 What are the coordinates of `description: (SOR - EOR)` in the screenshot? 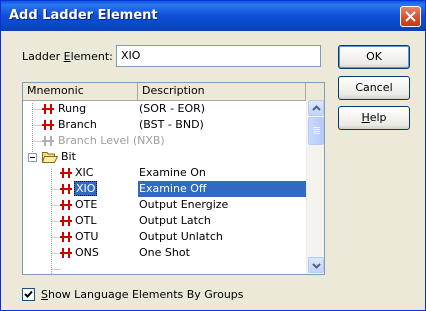 It's located at (172, 108).